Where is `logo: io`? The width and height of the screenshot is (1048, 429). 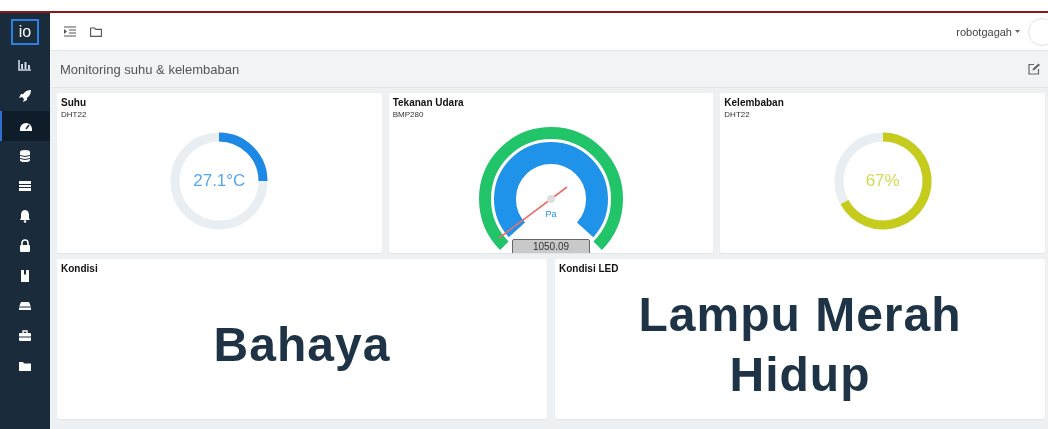 logo: io is located at coordinates (25, 32).